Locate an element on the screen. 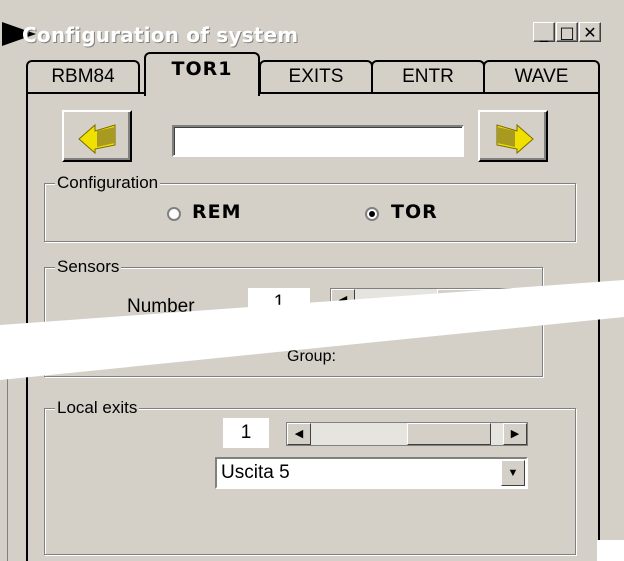 The height and width of the screenshot is (561, 624). local-exits-group-label: Local exits is located at coordinates (97, 408).